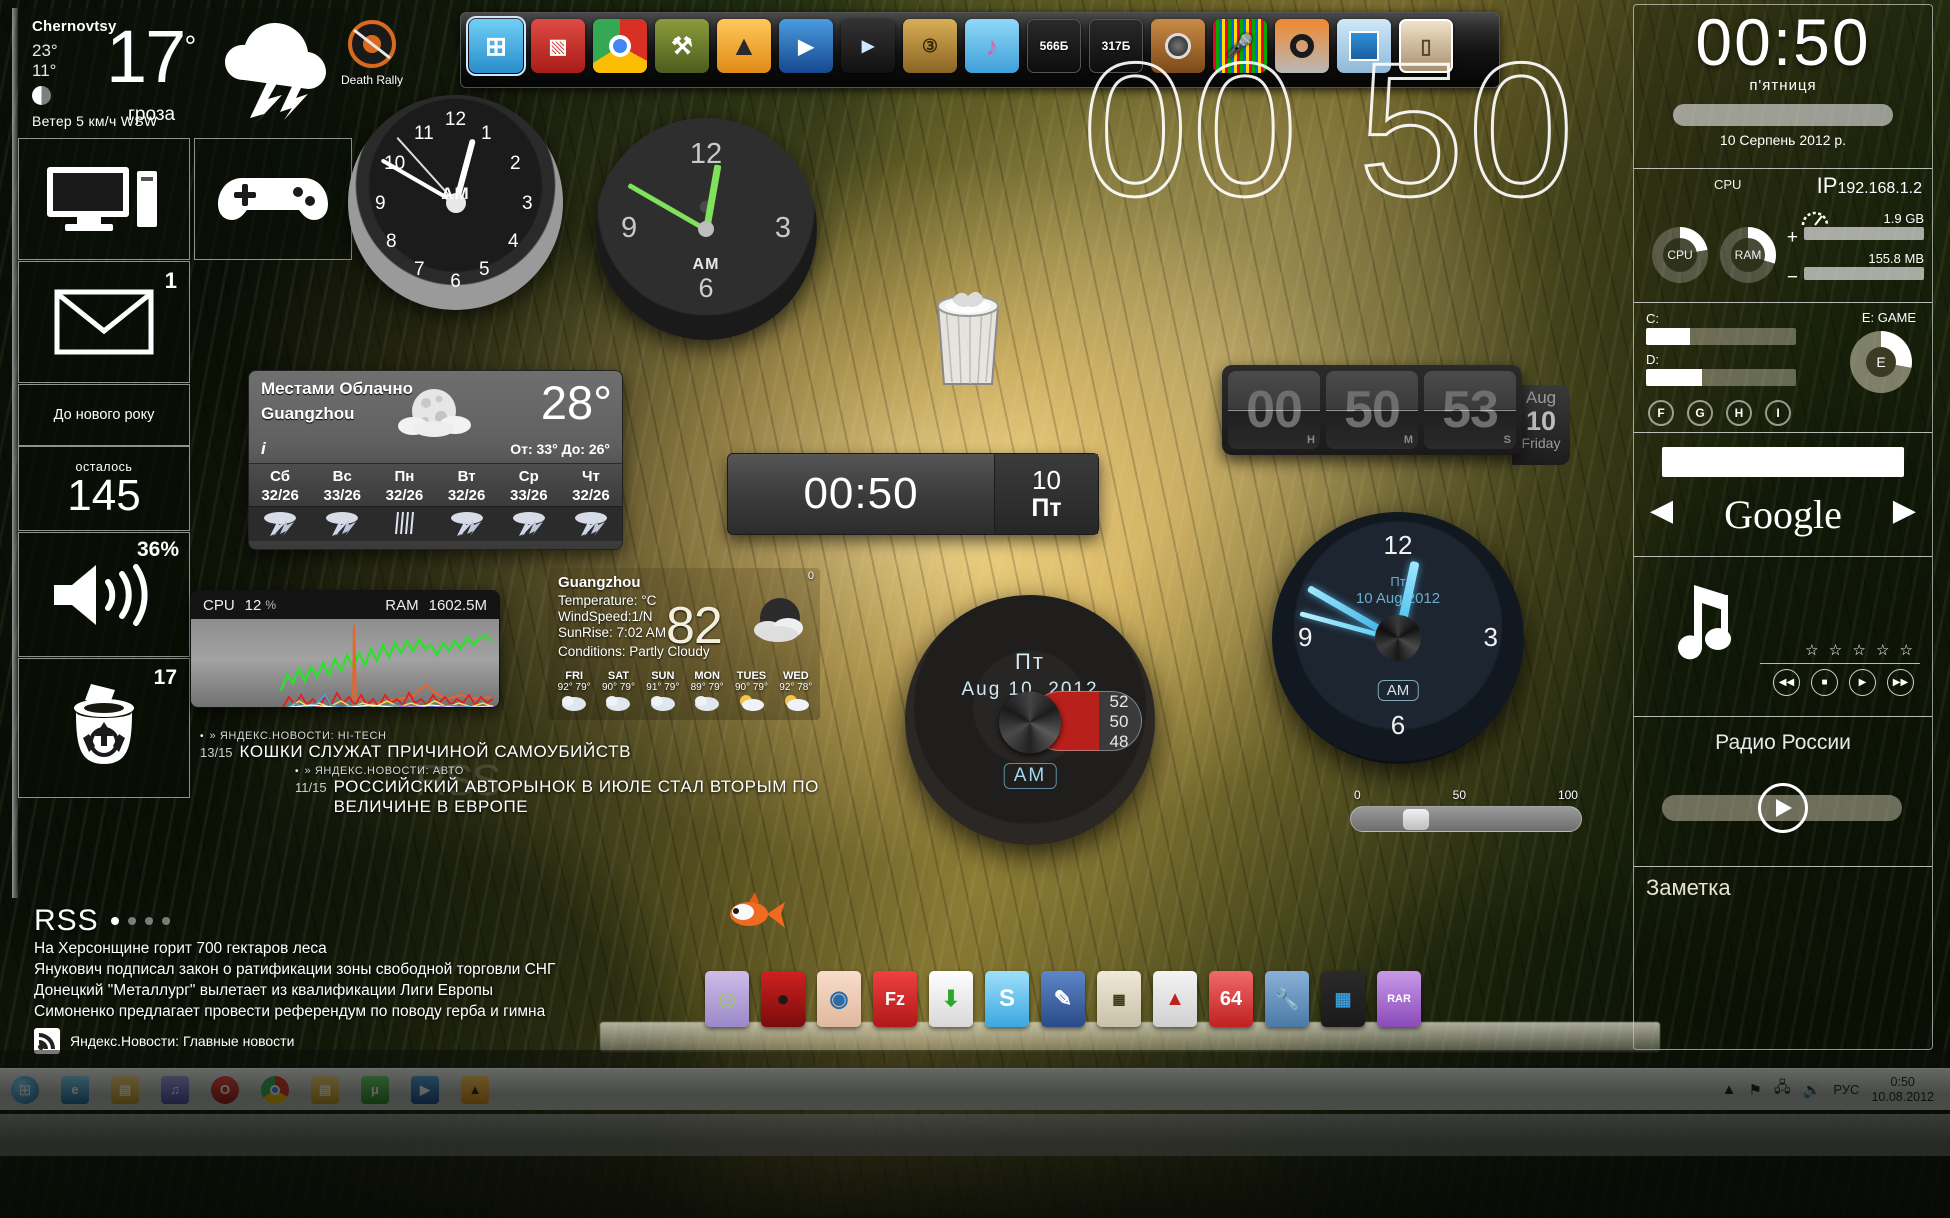 This screenshot has height=1218, width=1950. Describe the element at coordinates (125, 1090) in the screenshot. I see `taskbar-button-file-explorer: ▤` at that location.